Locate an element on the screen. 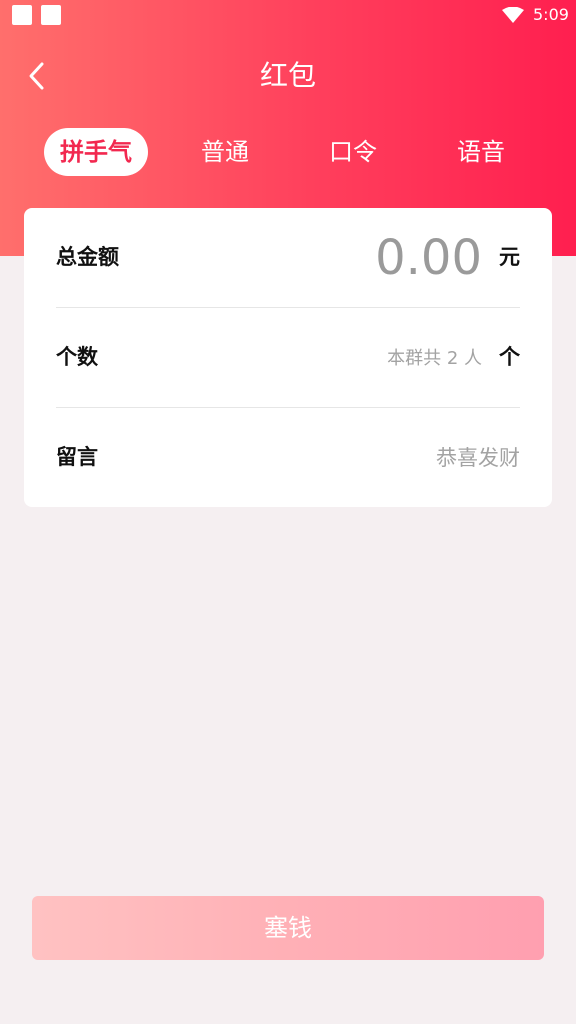  tab-normal: 普通 is located at coordinates (225, 152).